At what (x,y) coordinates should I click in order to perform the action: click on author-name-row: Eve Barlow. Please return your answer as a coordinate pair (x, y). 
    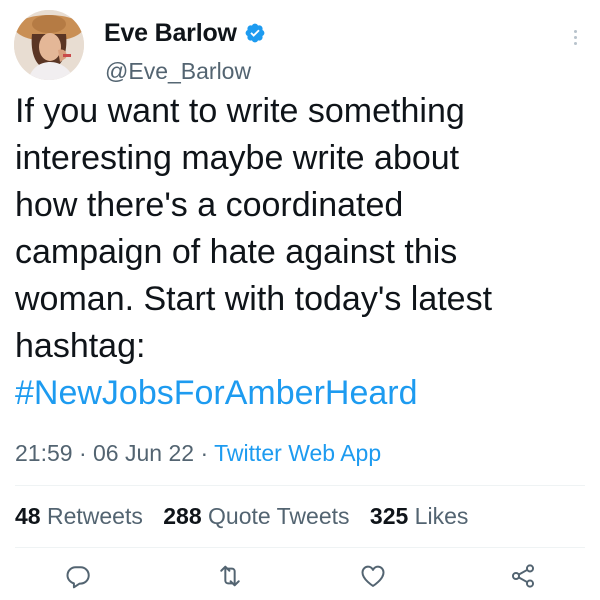
    Looking at the image, I should click on (185, 33).